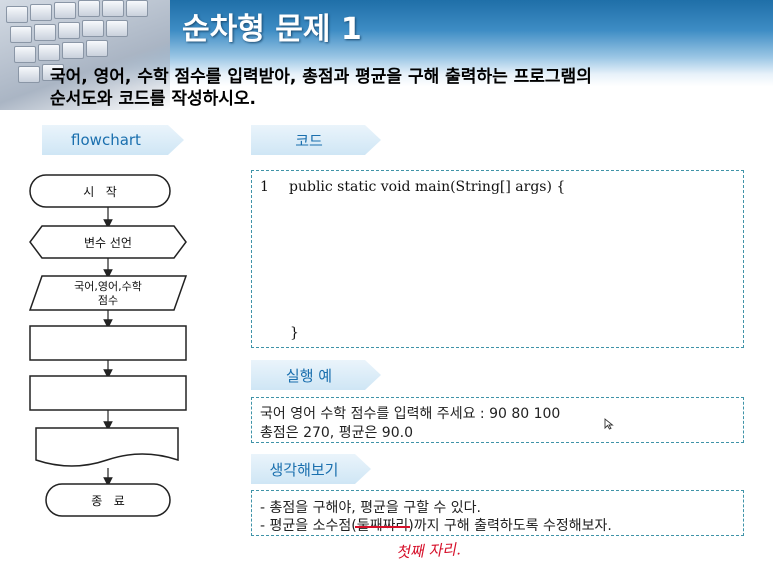 The height and width of the screenshot is (572, 773). I want to click on handwritten-annotation: 첫째 자리., so click(428, 551).